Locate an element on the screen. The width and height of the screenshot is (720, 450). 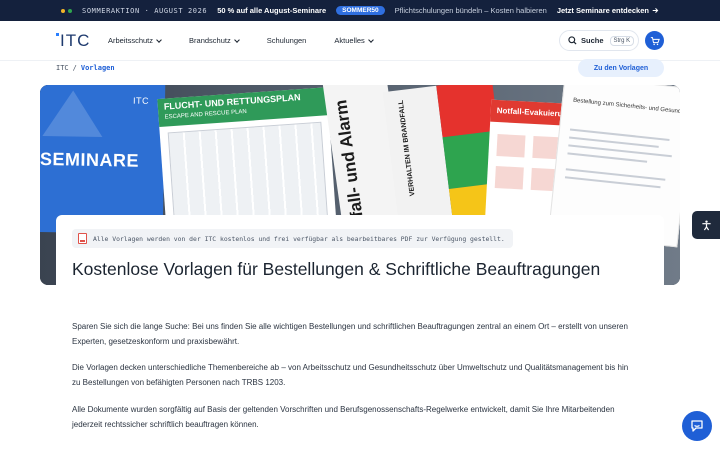
promo-code-badge: SOMMER50 is located at coordinates (360, 10).